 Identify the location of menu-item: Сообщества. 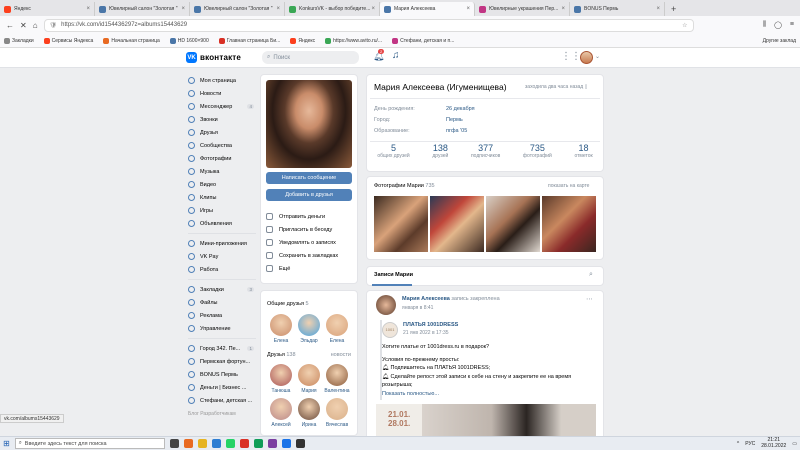
(222, 145).